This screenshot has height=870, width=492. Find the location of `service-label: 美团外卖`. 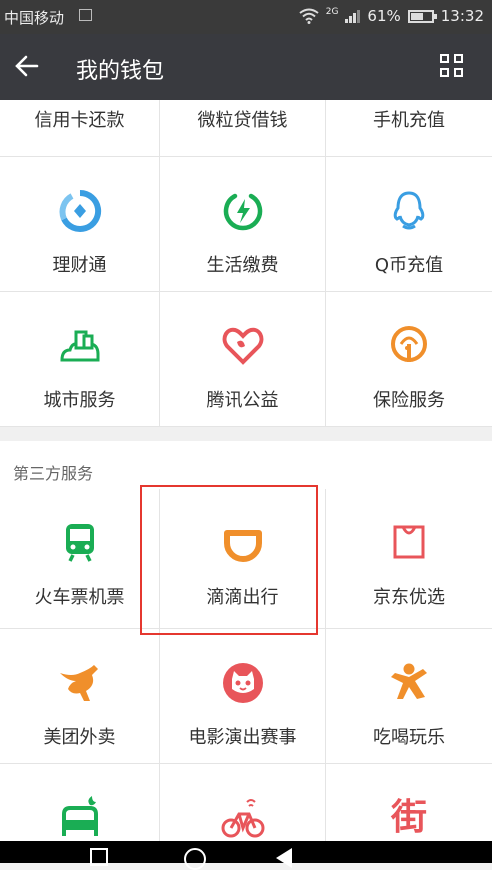

service-label: 美团外卖 is located at coordinates (79, 737).